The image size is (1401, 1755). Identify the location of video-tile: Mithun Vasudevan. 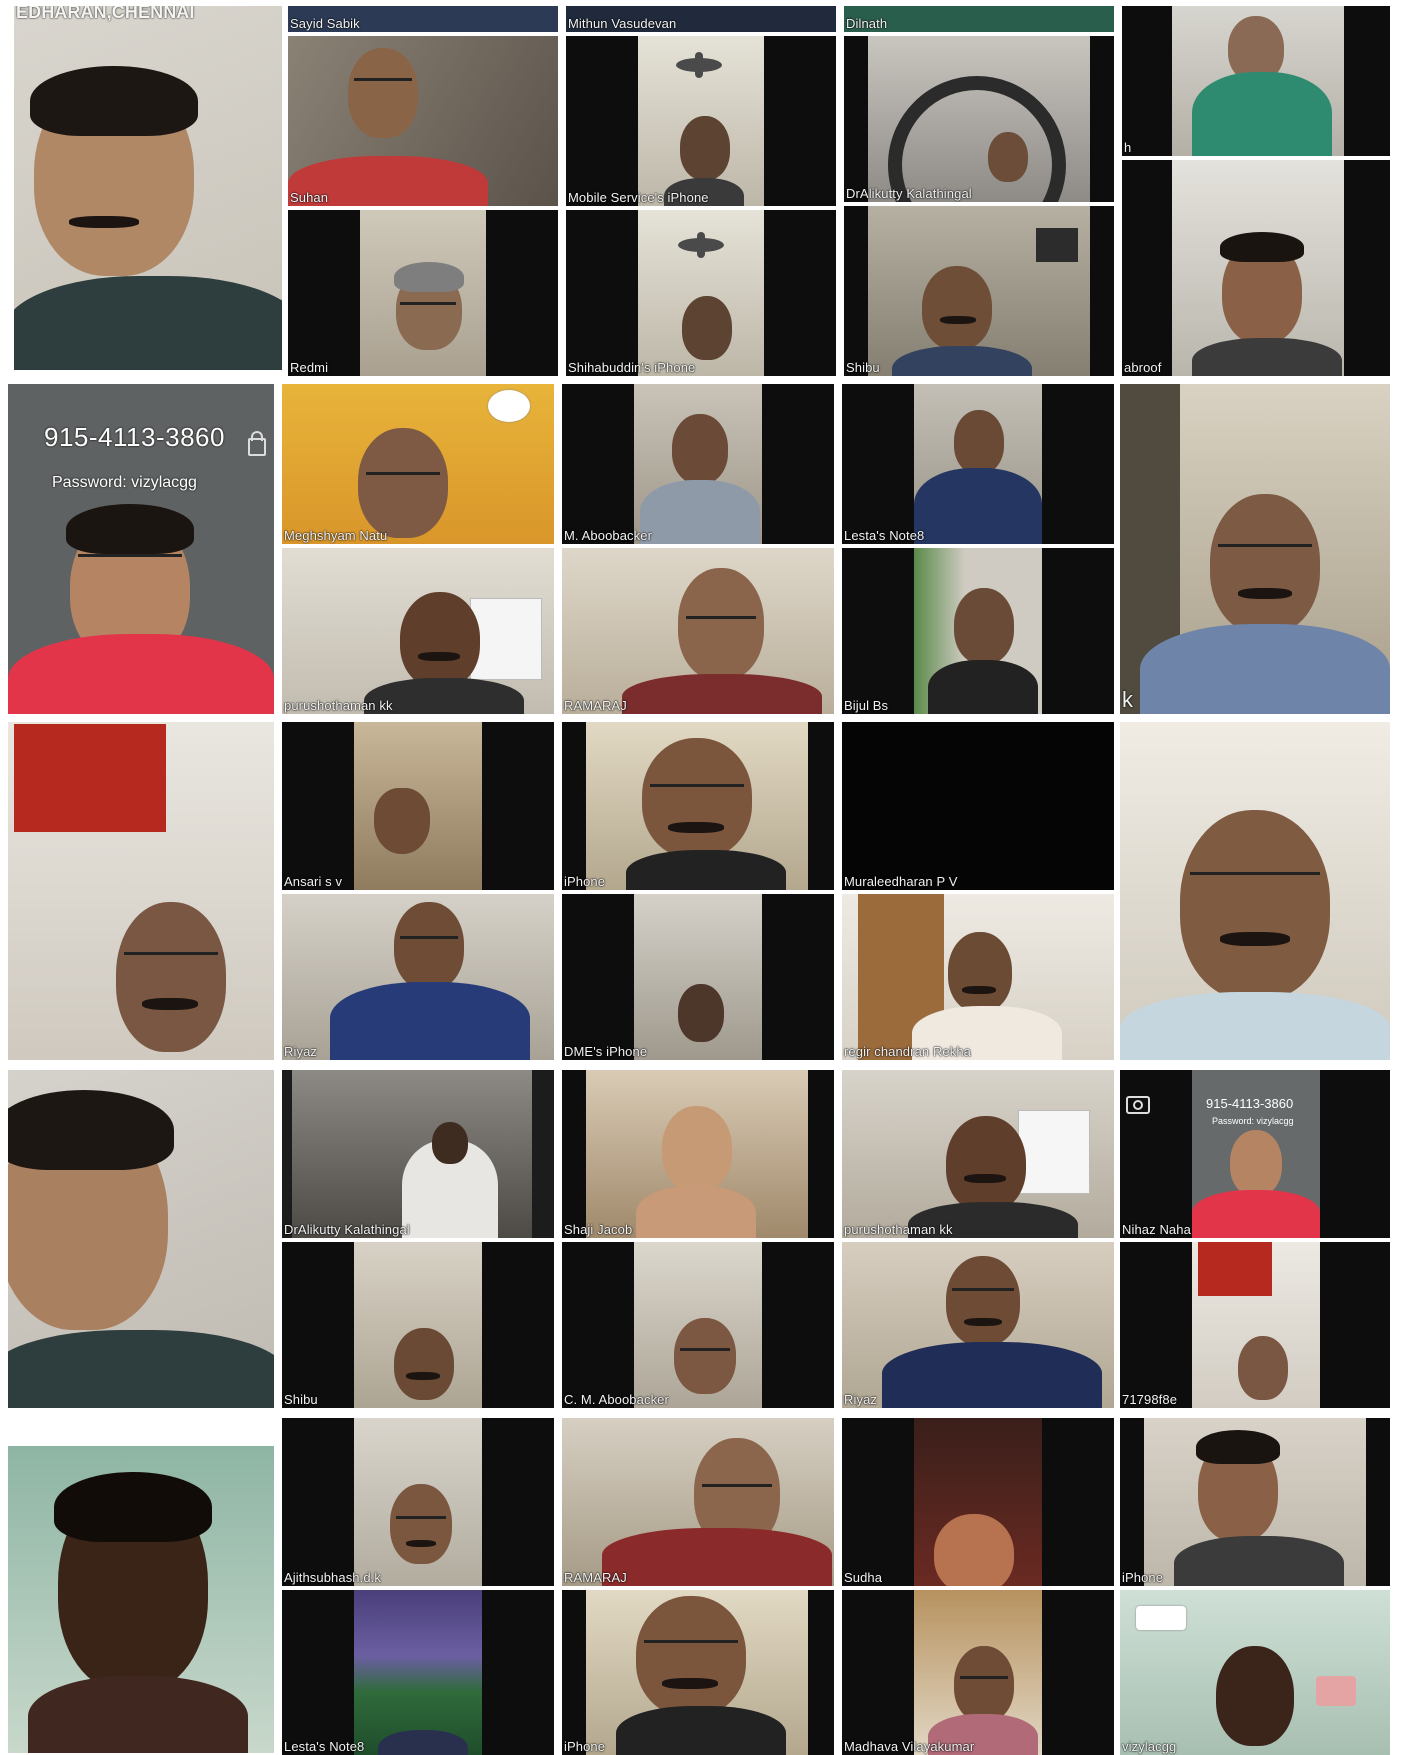
(701, 19).